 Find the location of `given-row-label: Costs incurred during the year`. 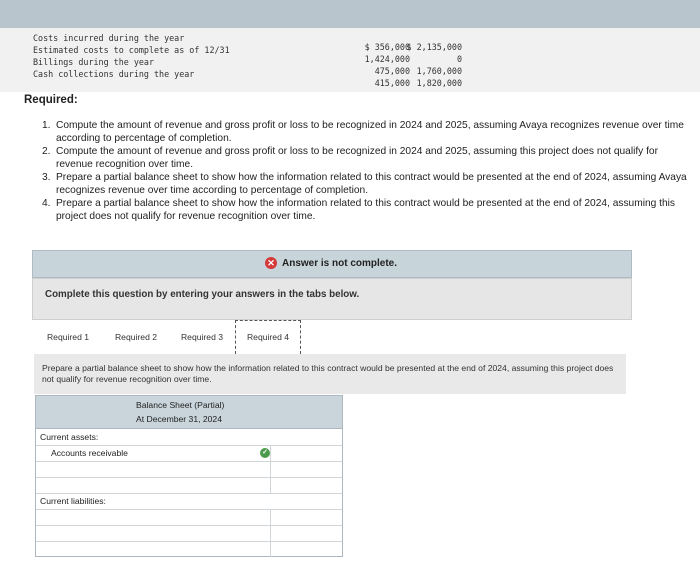

given-row-label: Costs incurred during the year is located at coordinates (109, 38).